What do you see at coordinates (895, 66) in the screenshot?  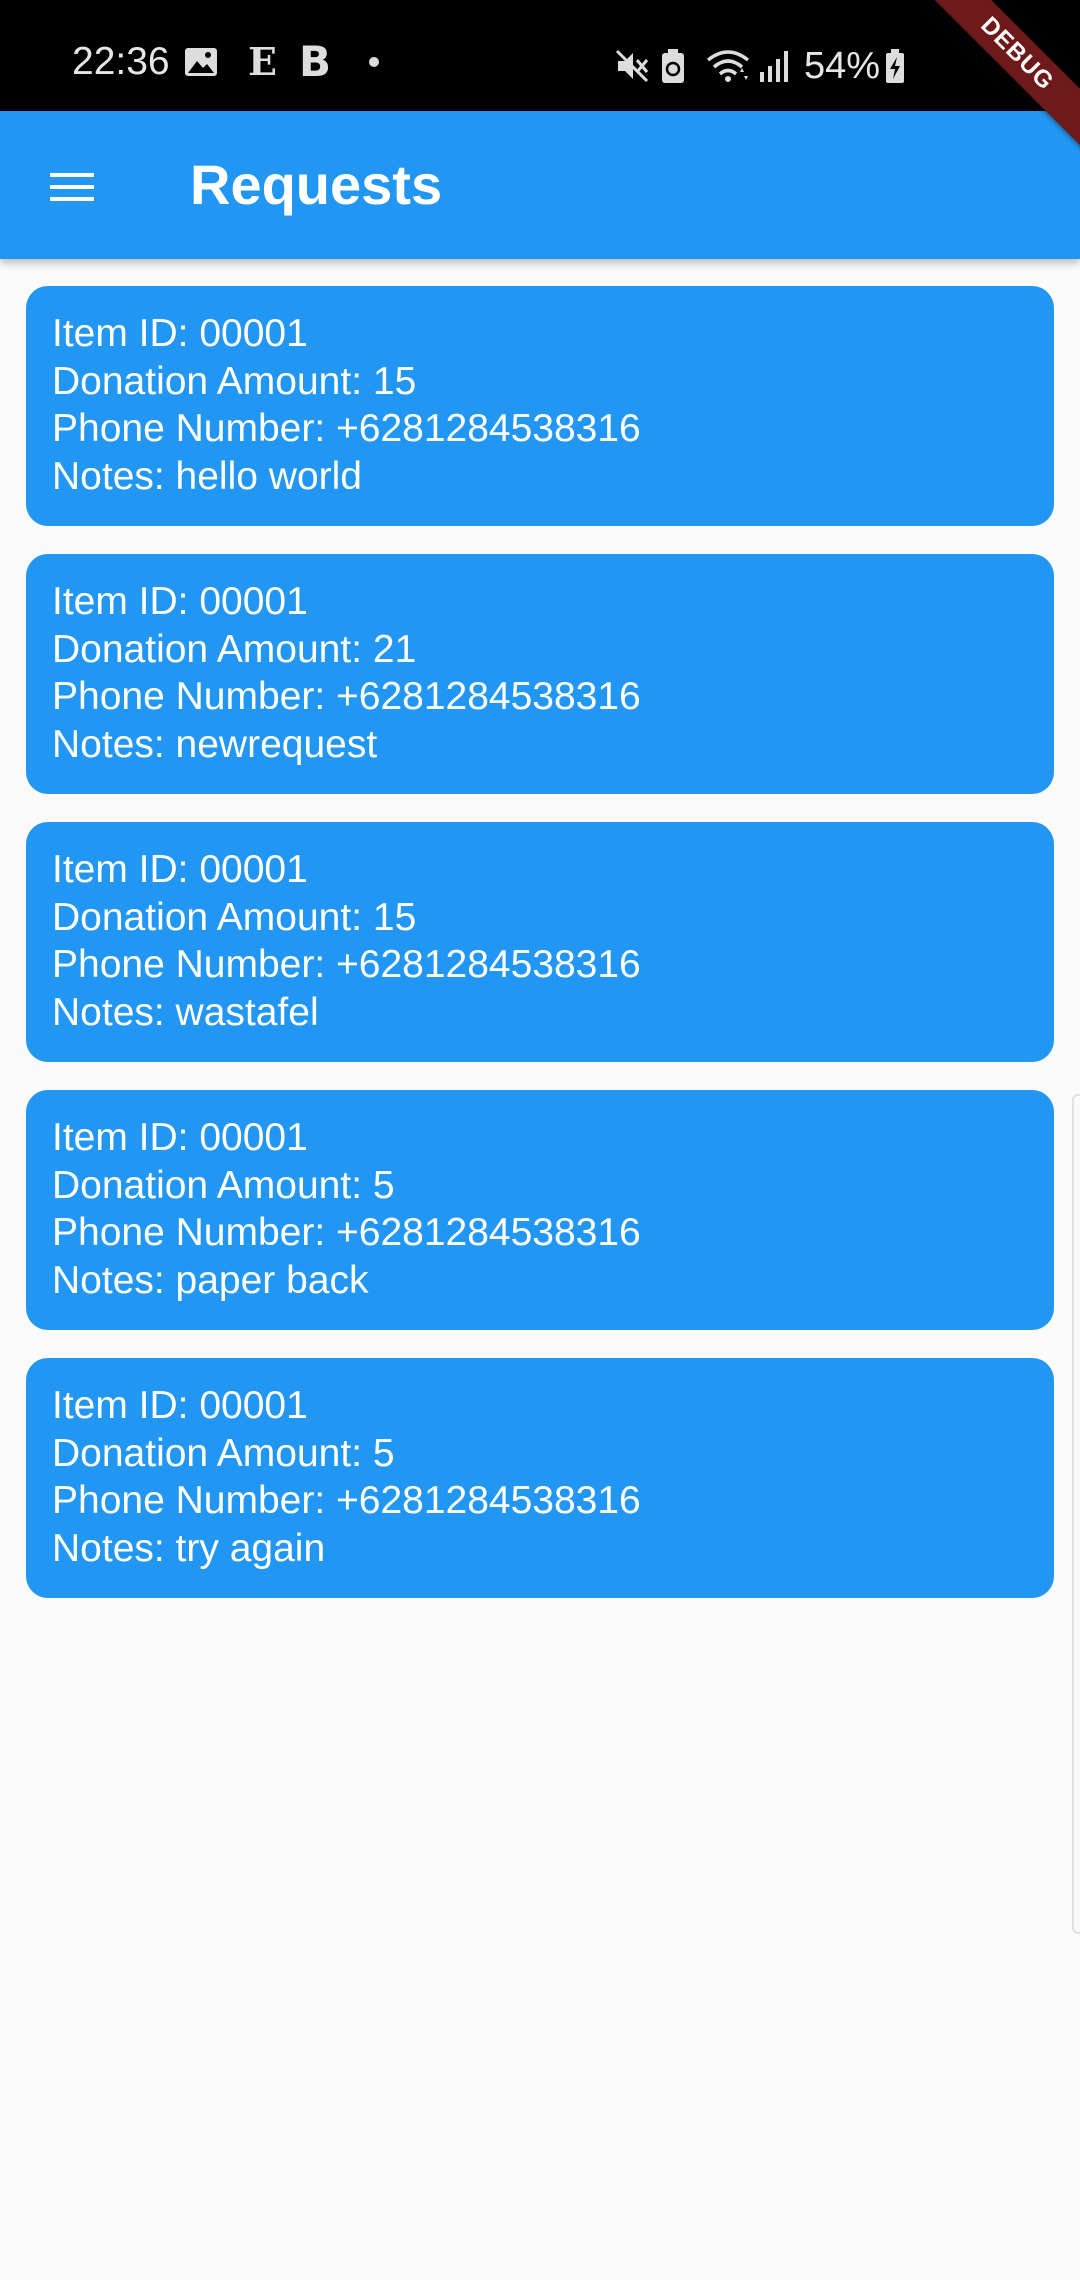 I see `battery-charging-icon` at bounding box center [895, 66].